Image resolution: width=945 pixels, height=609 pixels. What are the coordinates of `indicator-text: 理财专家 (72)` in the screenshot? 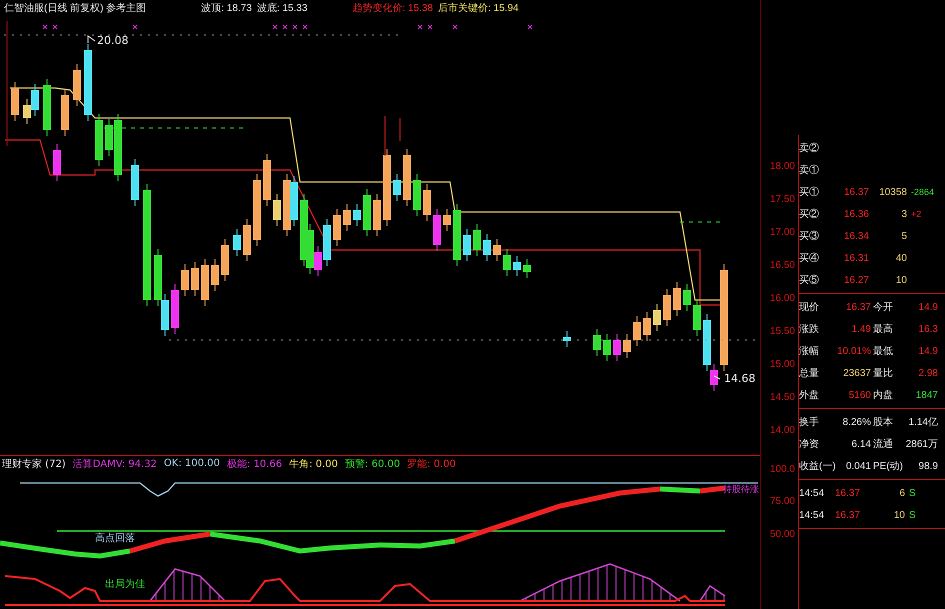 It's located at (34, 464).